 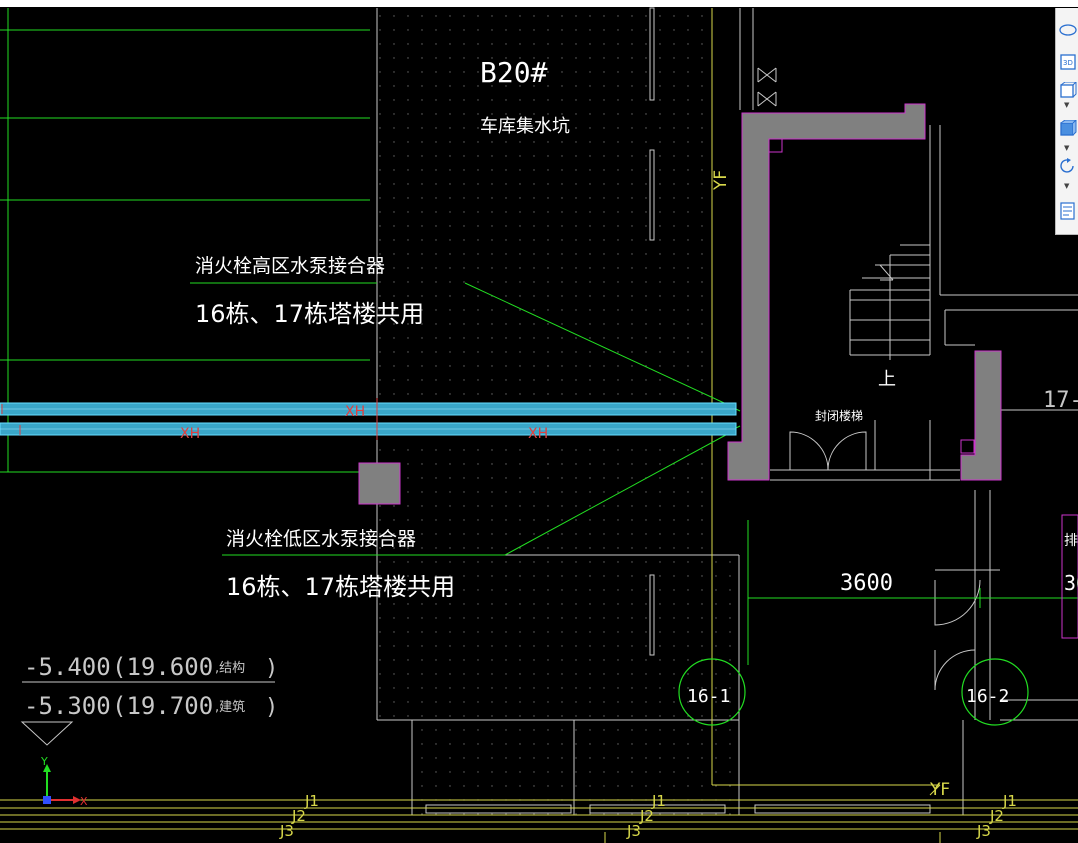 What do you see at coordinates (983, 831) in the screenshot?
I see `beam-j3-c: J3` at bounding box center [983, 831].